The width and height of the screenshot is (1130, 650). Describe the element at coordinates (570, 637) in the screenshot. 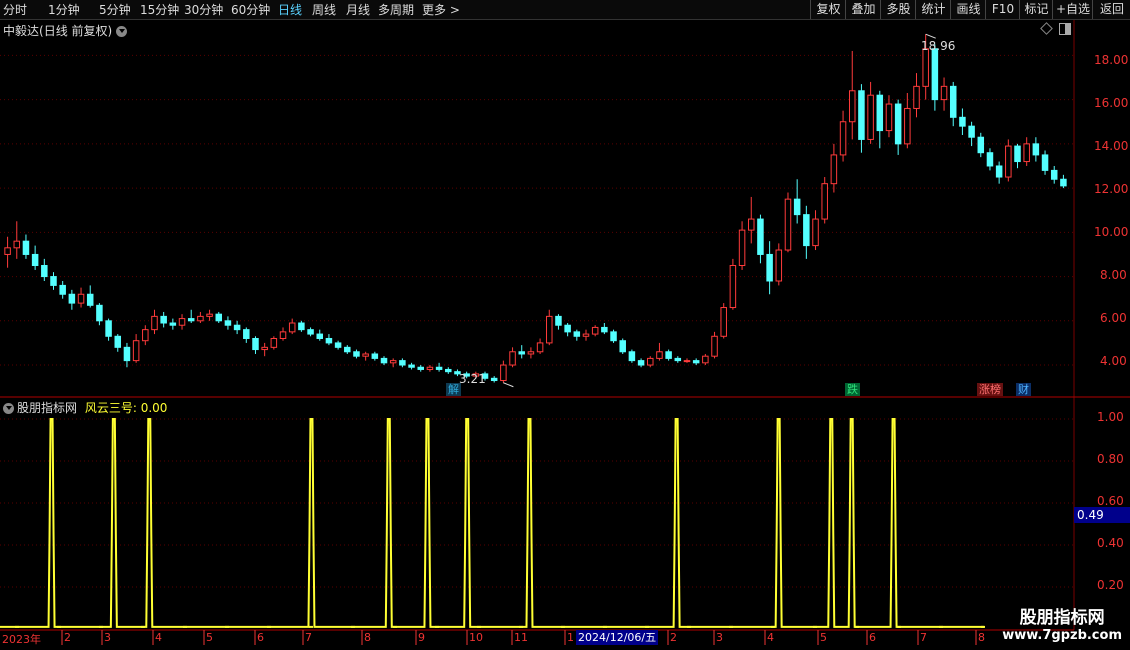

I see `date-label-11: 1` at that location.